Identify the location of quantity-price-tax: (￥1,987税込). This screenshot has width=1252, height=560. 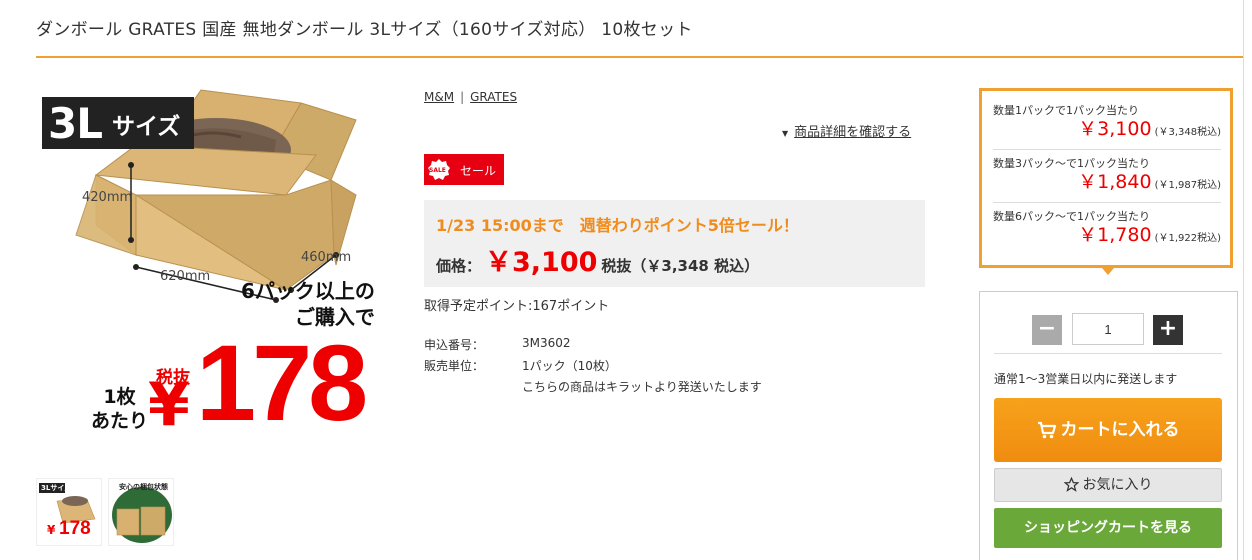
(1187, 185).